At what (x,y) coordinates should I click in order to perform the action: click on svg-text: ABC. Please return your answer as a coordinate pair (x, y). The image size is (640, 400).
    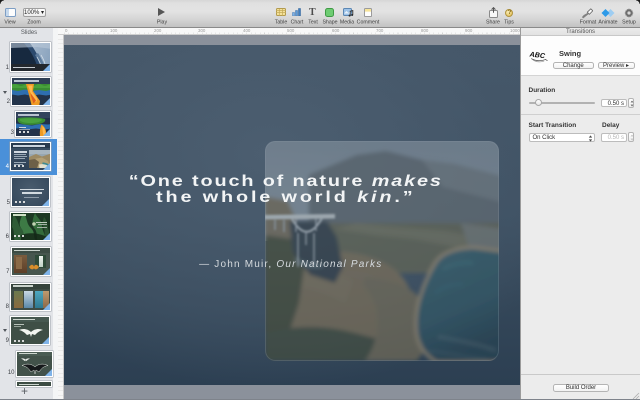
    Looking at the image, I should click on (537, 55).